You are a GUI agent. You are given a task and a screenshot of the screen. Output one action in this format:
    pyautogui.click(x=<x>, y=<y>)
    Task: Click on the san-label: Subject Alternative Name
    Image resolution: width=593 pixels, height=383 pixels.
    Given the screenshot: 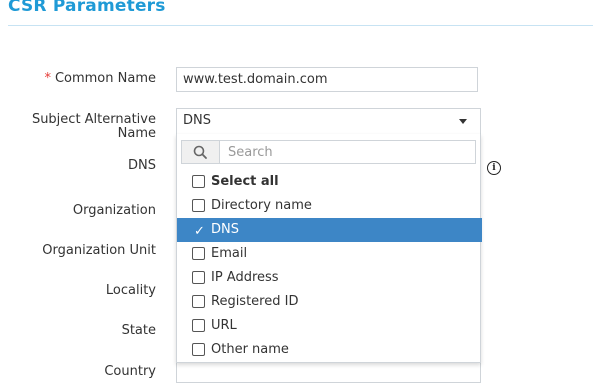 What is the action you would take?
    pyautogui.click(x=94, y=127)
    